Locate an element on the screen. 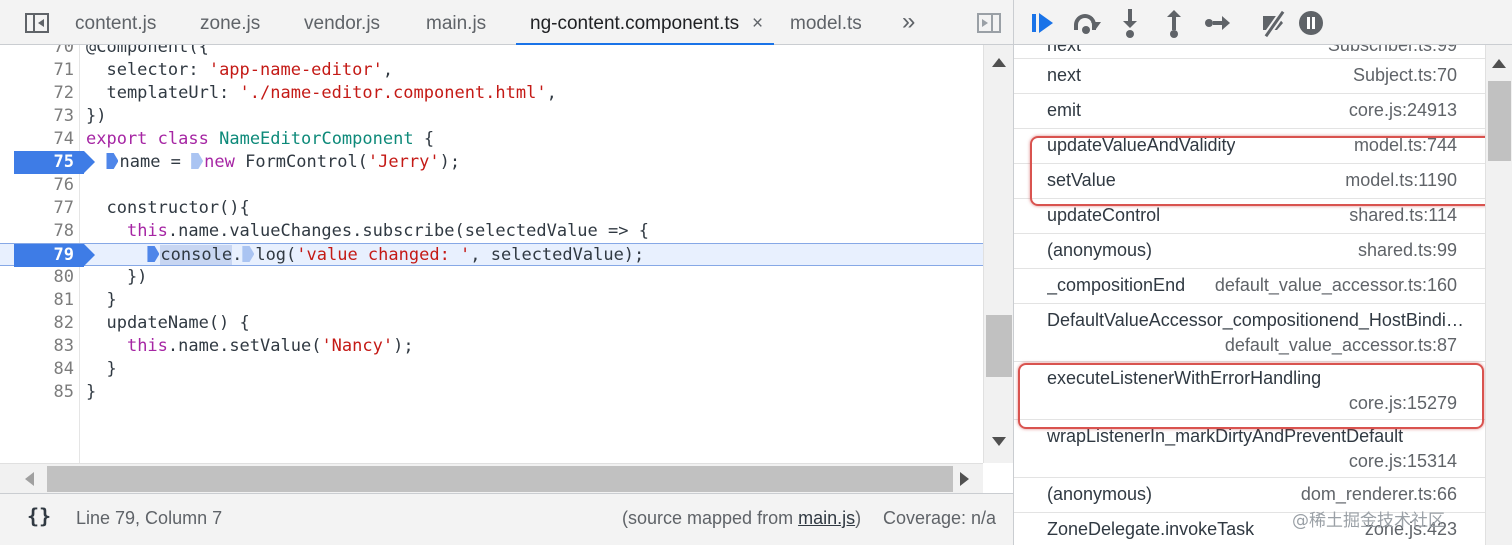  more-tabs-icon: » is located at coordinates (908, 22).